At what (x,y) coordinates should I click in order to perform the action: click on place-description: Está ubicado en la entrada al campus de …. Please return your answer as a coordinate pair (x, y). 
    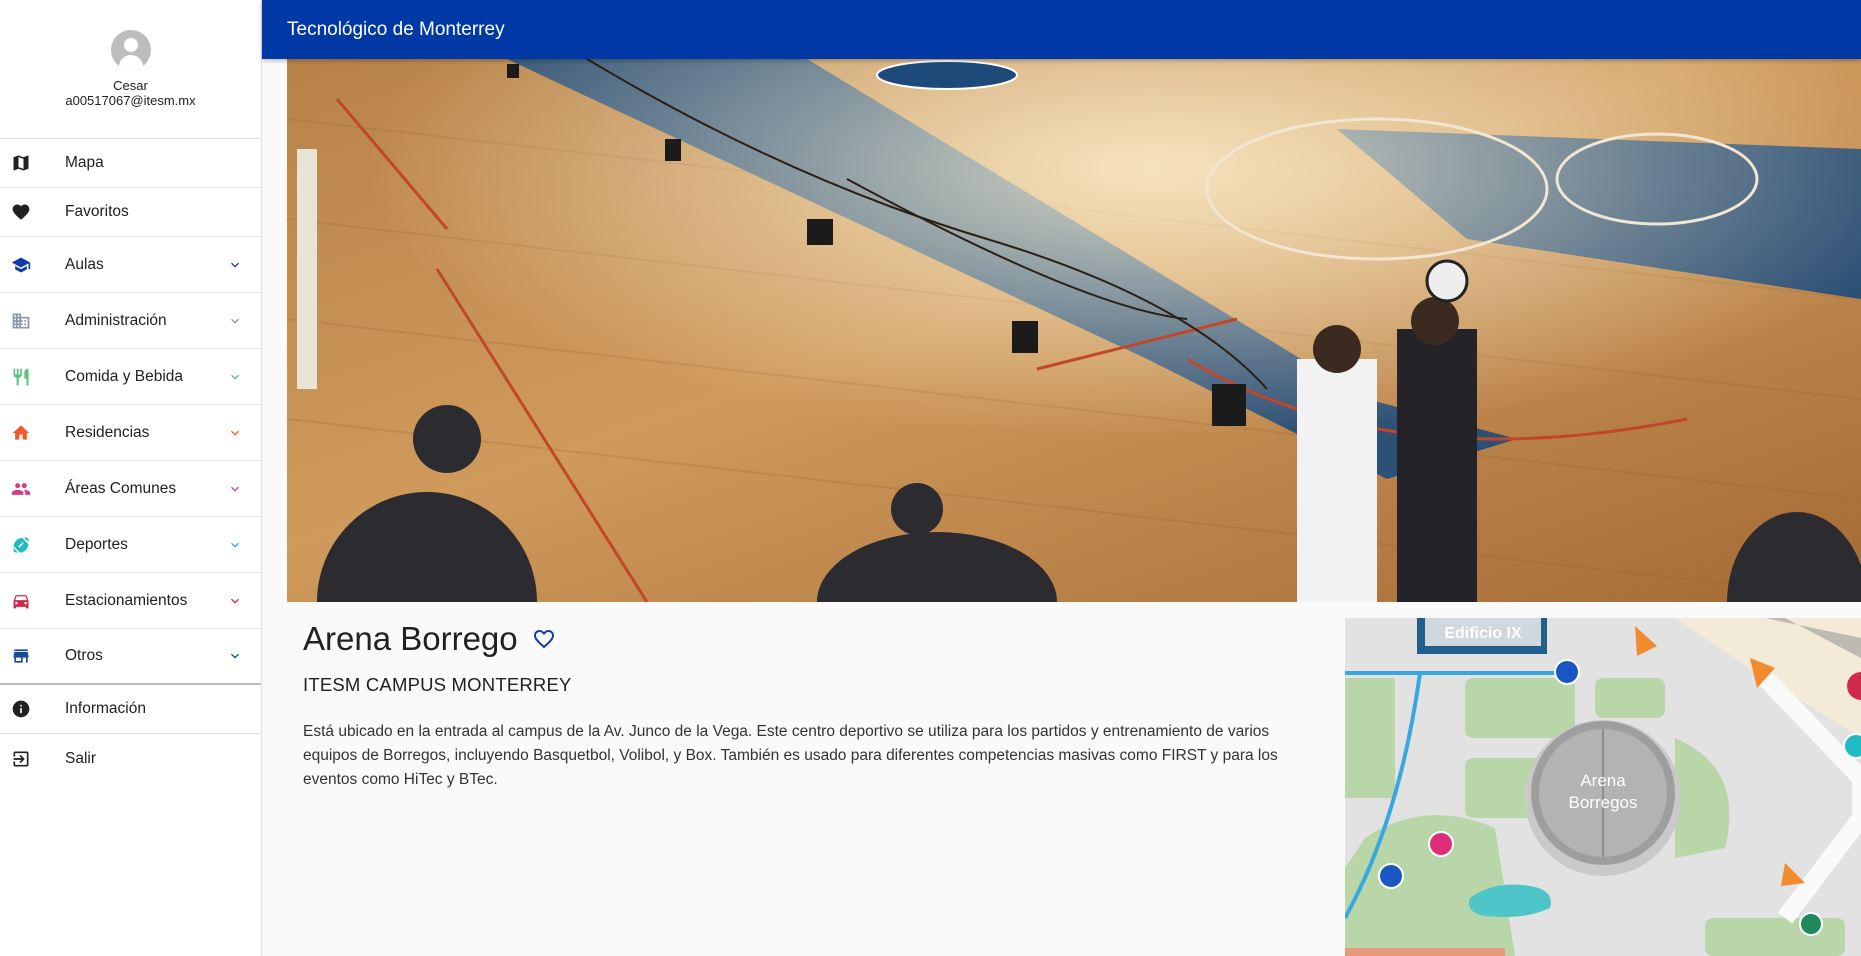
    Looking at the image, I should click on (790, 755).